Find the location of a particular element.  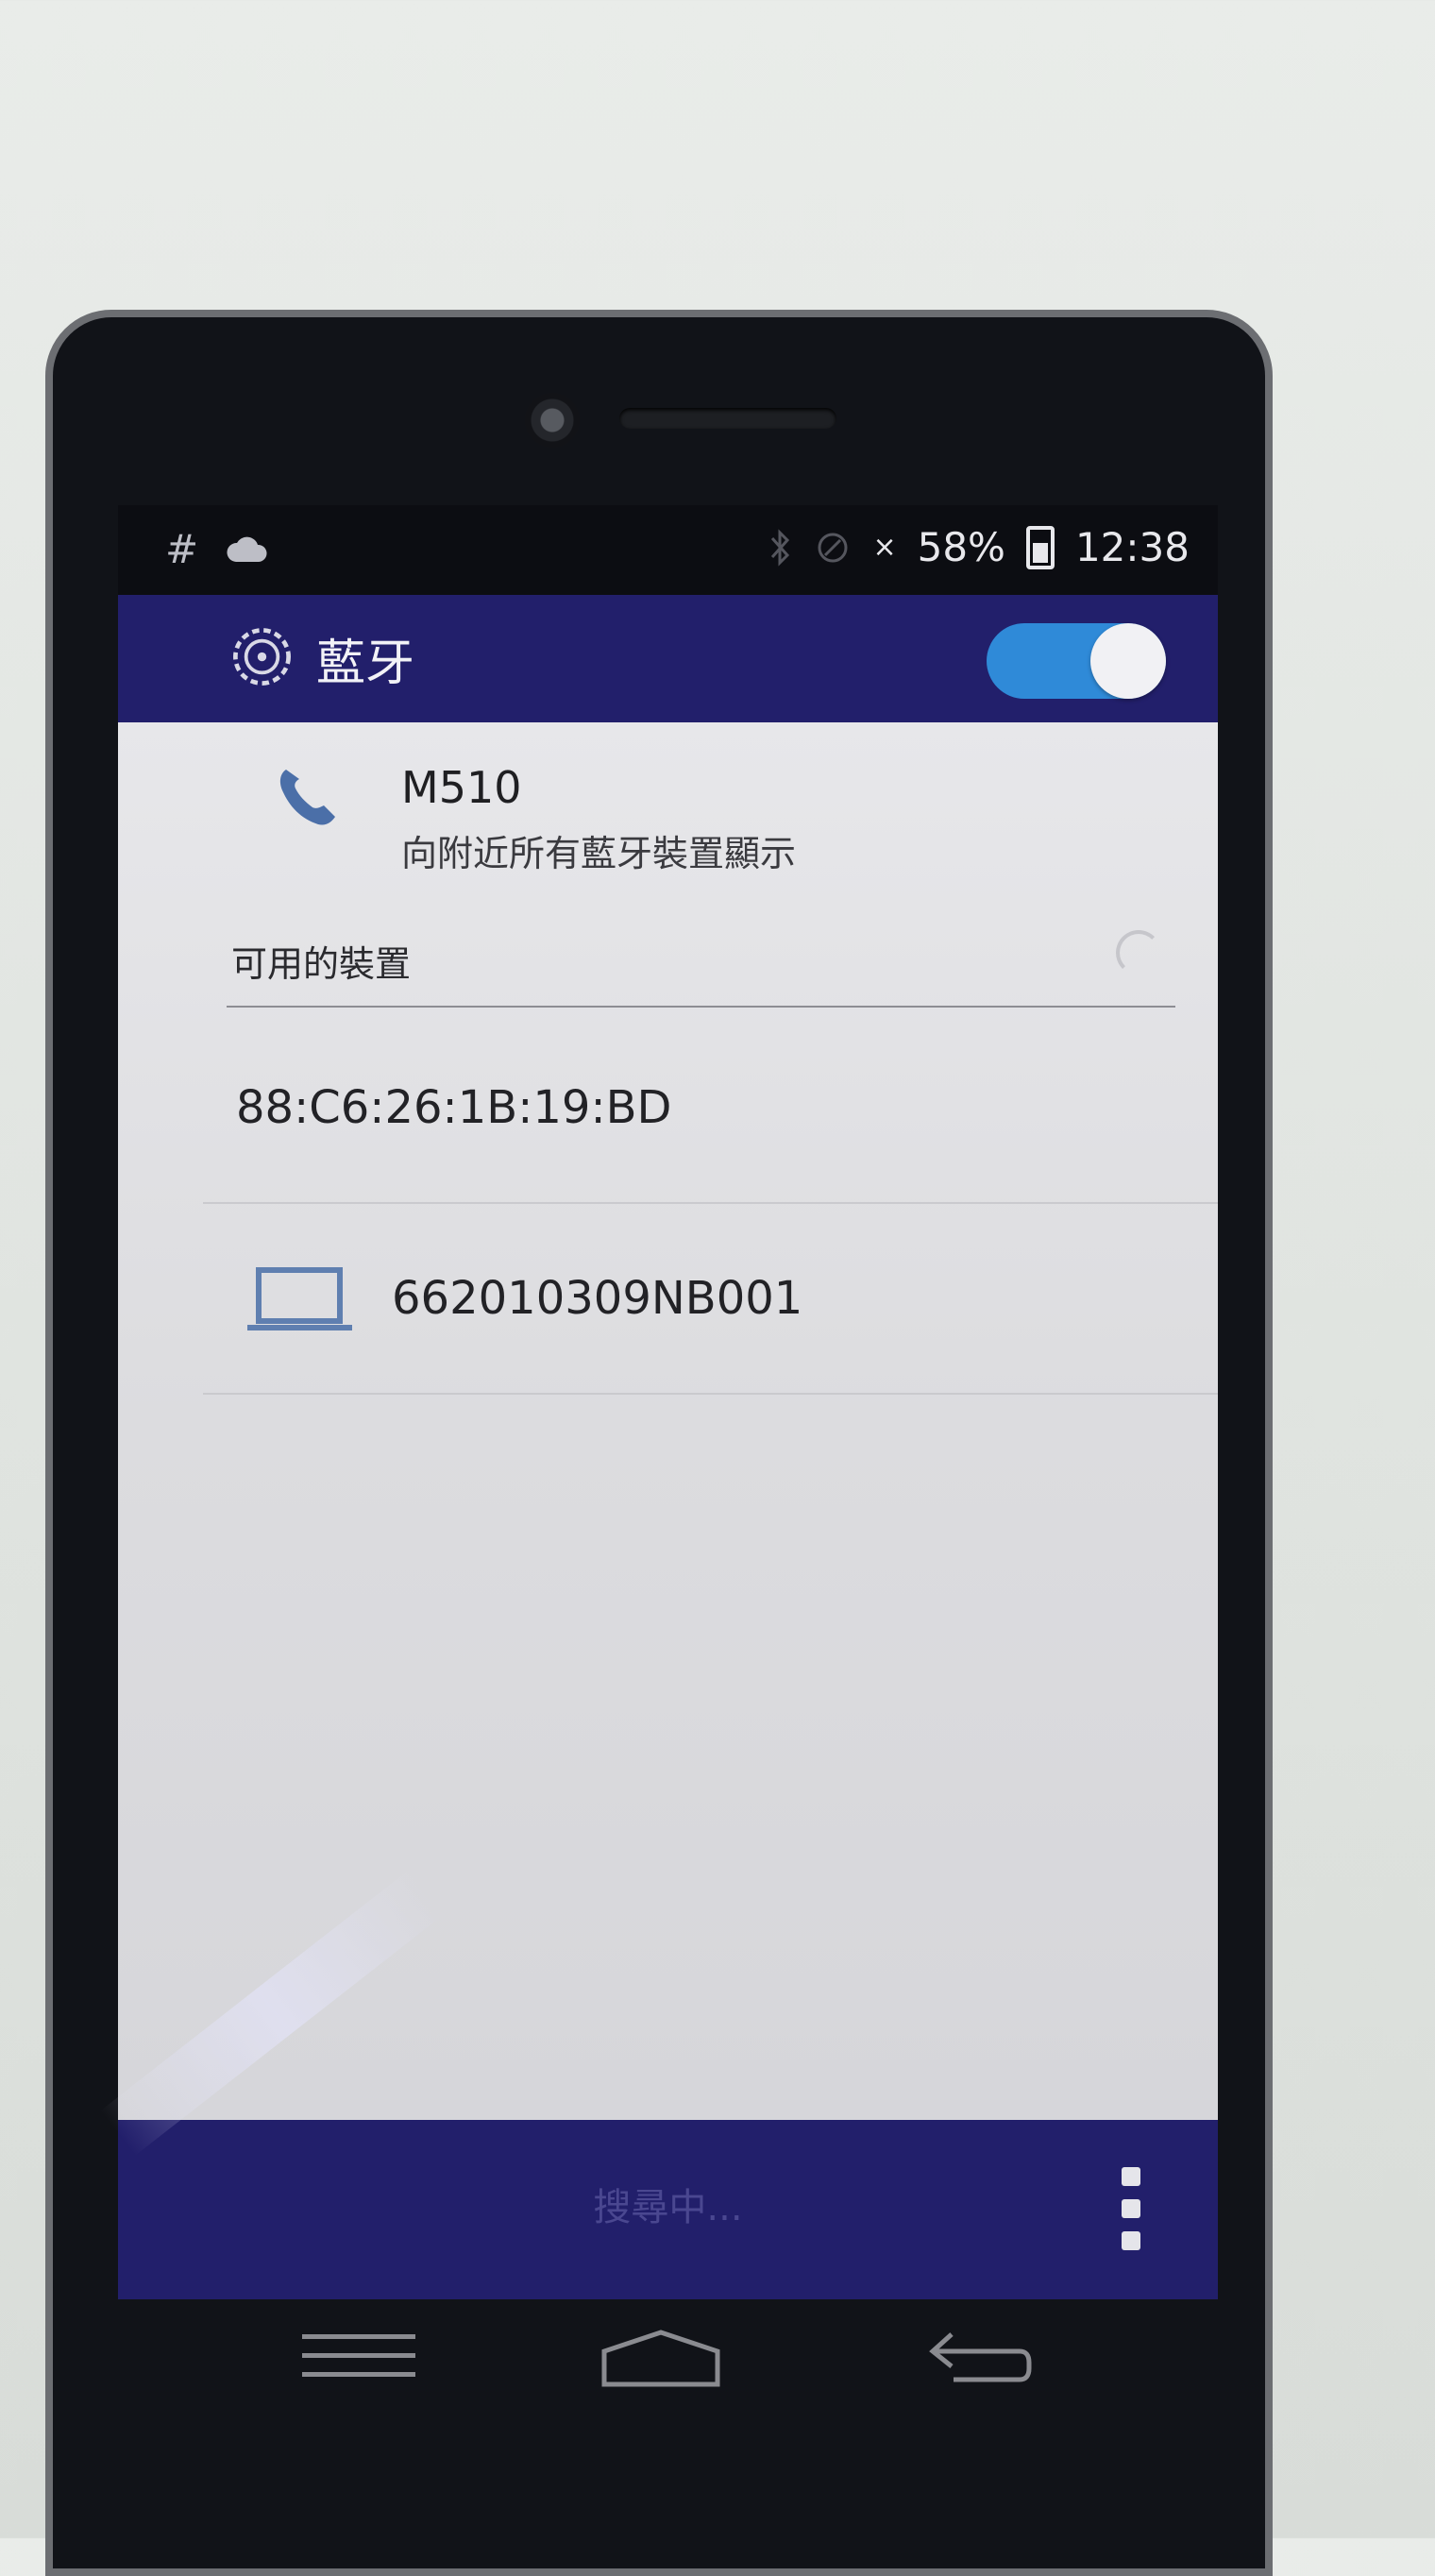

page-title: 藍牙 is located at coordinates (365, 664).